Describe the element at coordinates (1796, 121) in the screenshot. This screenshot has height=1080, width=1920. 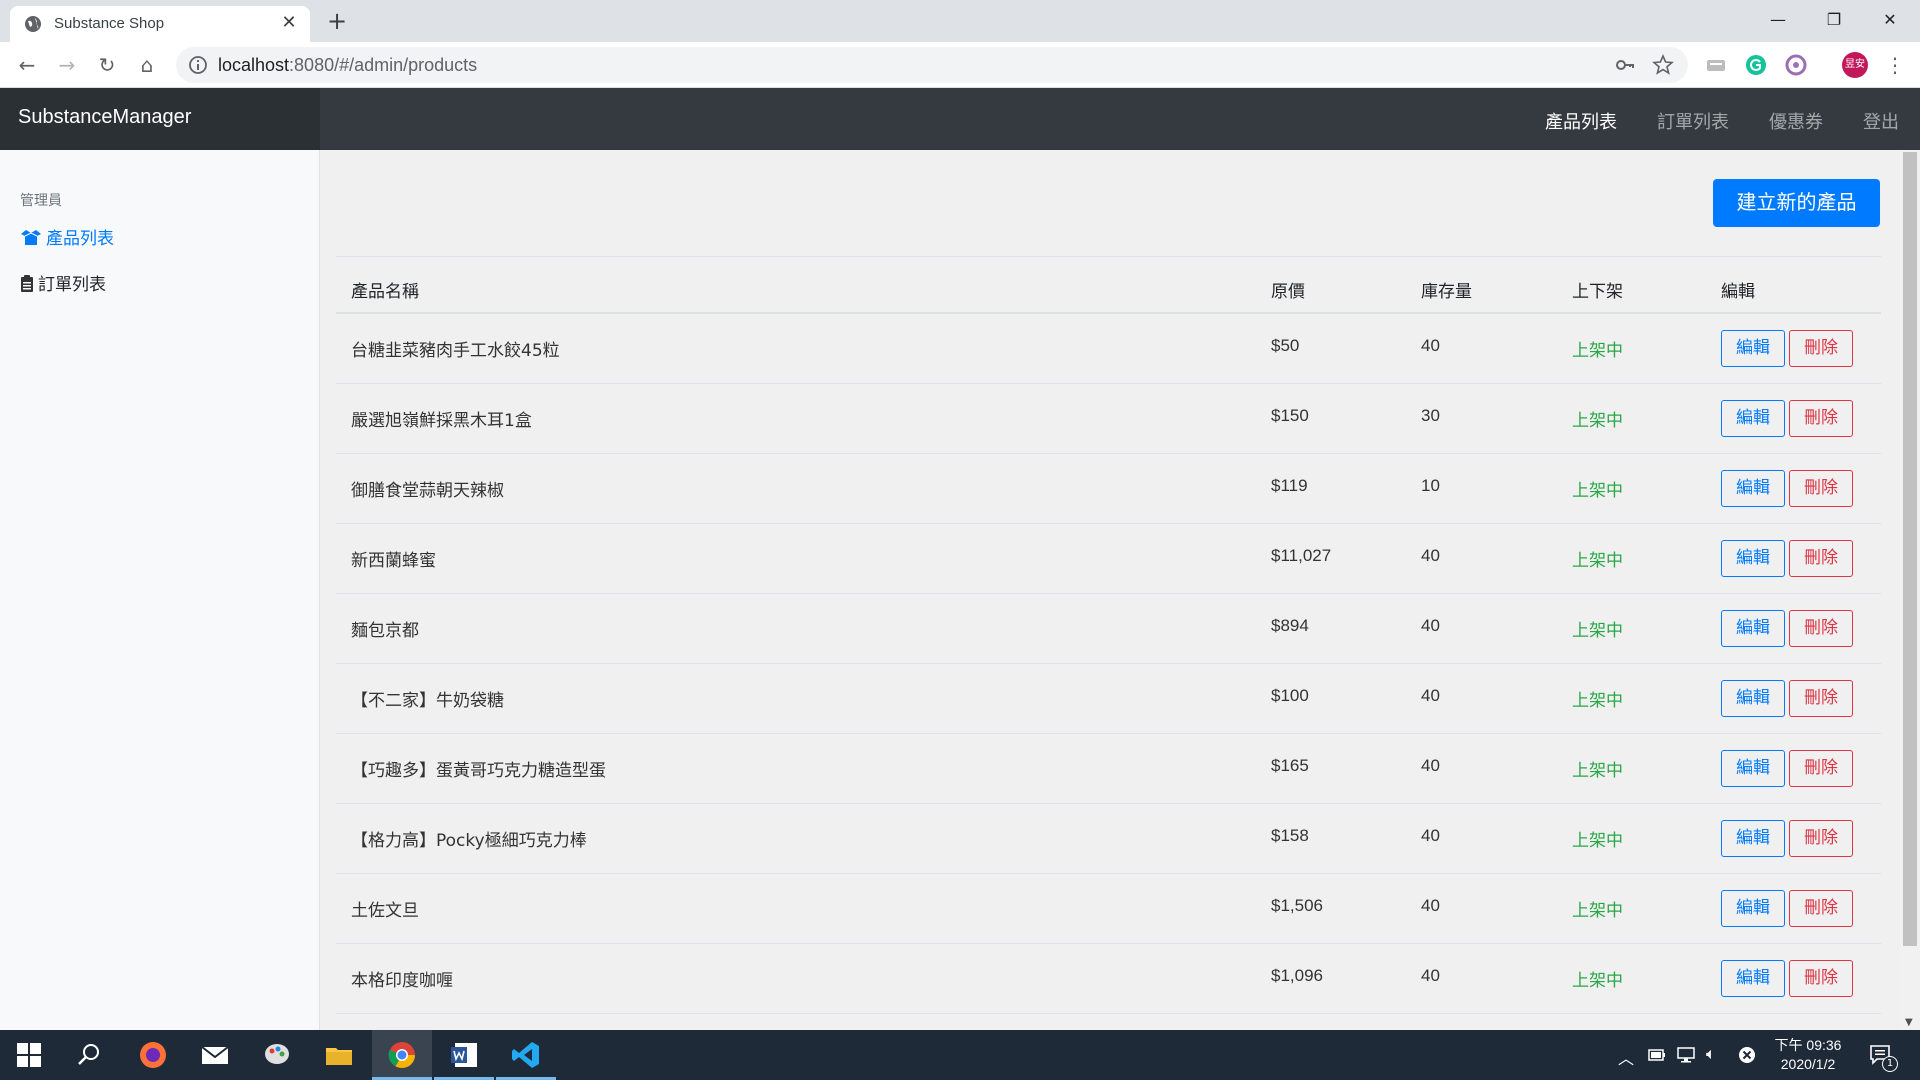
I see `topnav-coupons: 優惠券` at that location.